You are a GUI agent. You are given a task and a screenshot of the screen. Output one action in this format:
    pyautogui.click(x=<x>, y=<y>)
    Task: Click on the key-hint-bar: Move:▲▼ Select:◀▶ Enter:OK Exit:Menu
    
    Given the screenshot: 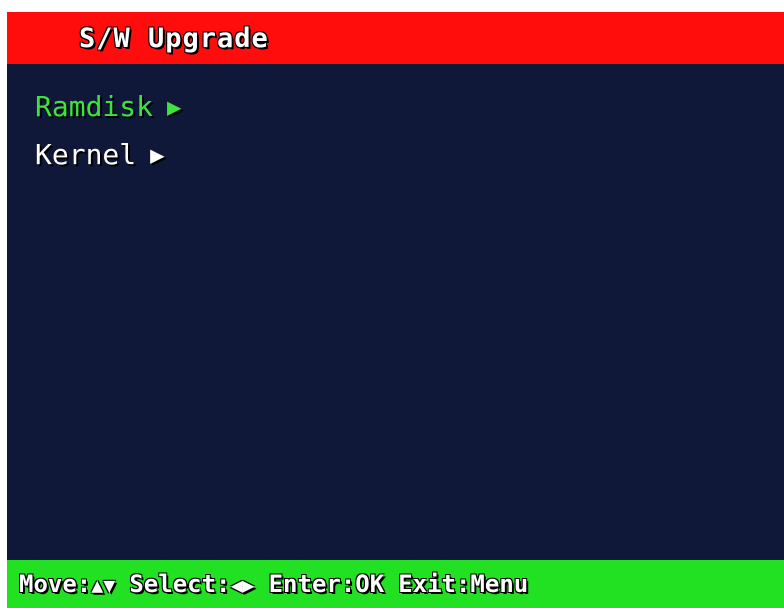 What is the action you would take?
    pyautogui.click(x=395, y=584)
    